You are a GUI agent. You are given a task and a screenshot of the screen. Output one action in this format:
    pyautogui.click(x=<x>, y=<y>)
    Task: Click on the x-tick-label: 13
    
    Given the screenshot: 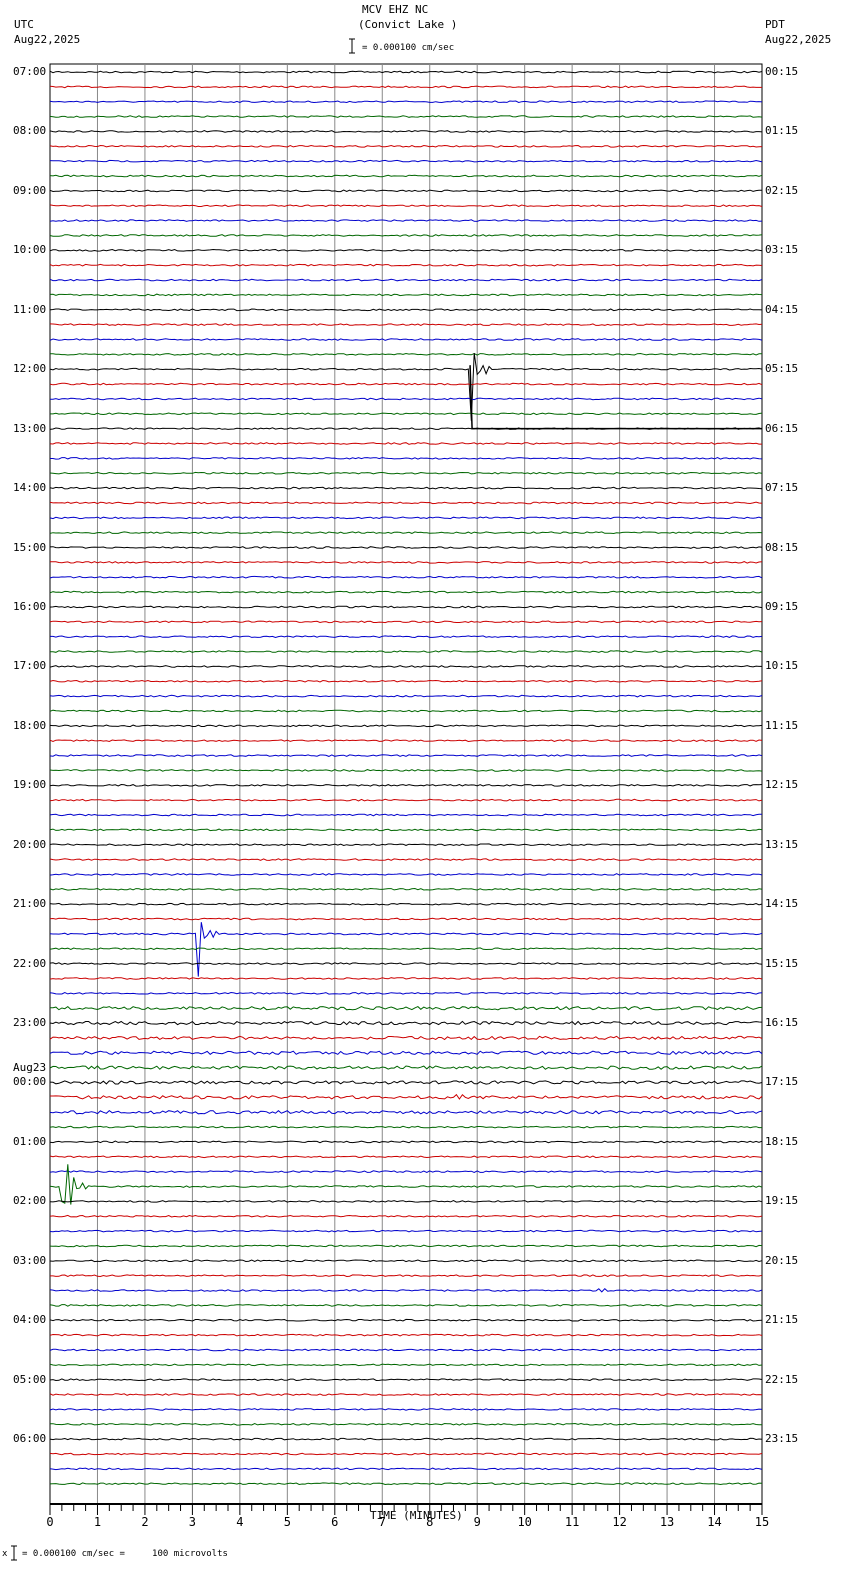 What is the action you would take?
    pyautogui.click(x=667, y=1522)
    